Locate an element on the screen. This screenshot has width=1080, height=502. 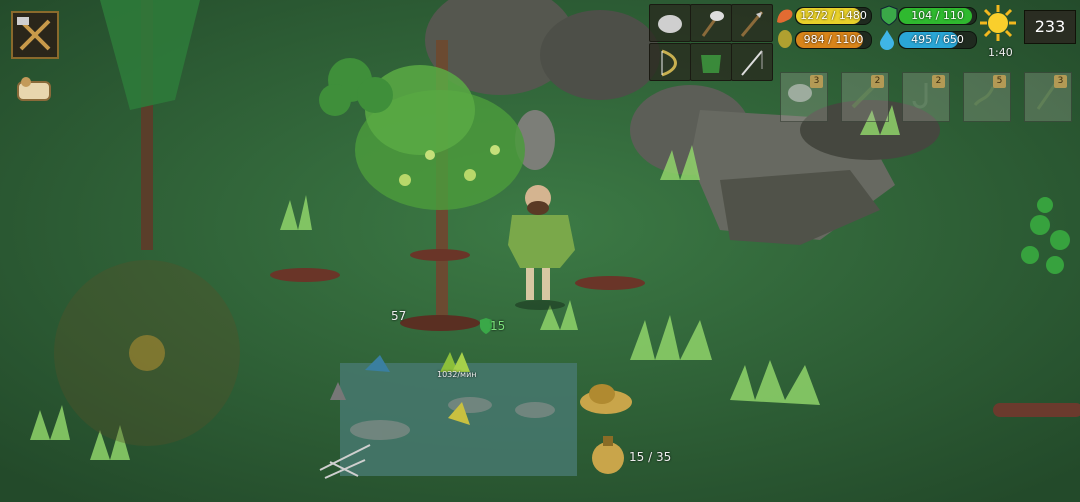
stone-spear-icon is located at coordinates (752, 24).